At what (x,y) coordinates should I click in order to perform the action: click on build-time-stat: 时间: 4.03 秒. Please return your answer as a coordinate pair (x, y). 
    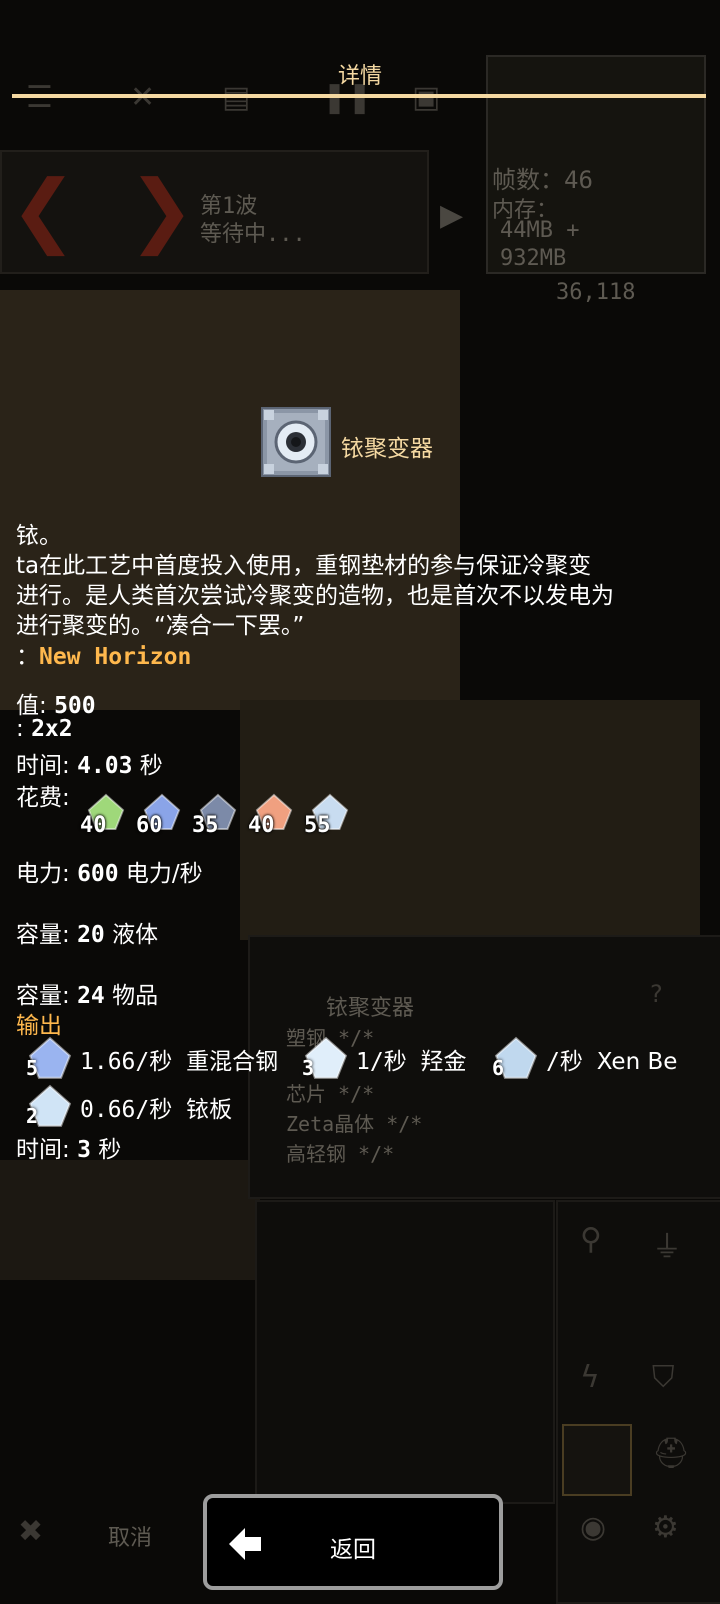
    Looking at the image, I should click on (89, 763).